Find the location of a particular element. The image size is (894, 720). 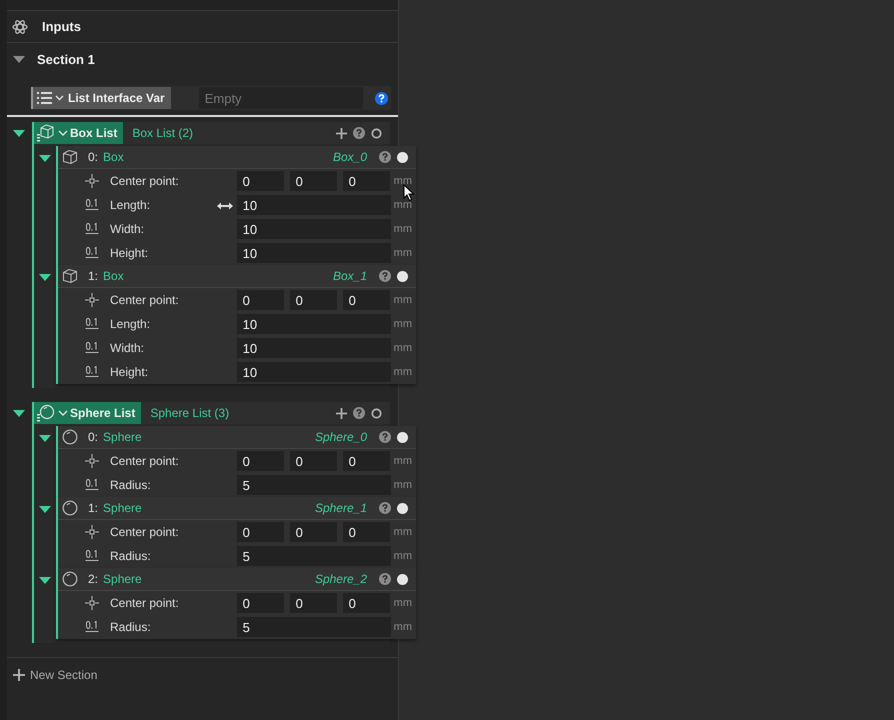

param-label: Width: is located at coordinates (127, 348).